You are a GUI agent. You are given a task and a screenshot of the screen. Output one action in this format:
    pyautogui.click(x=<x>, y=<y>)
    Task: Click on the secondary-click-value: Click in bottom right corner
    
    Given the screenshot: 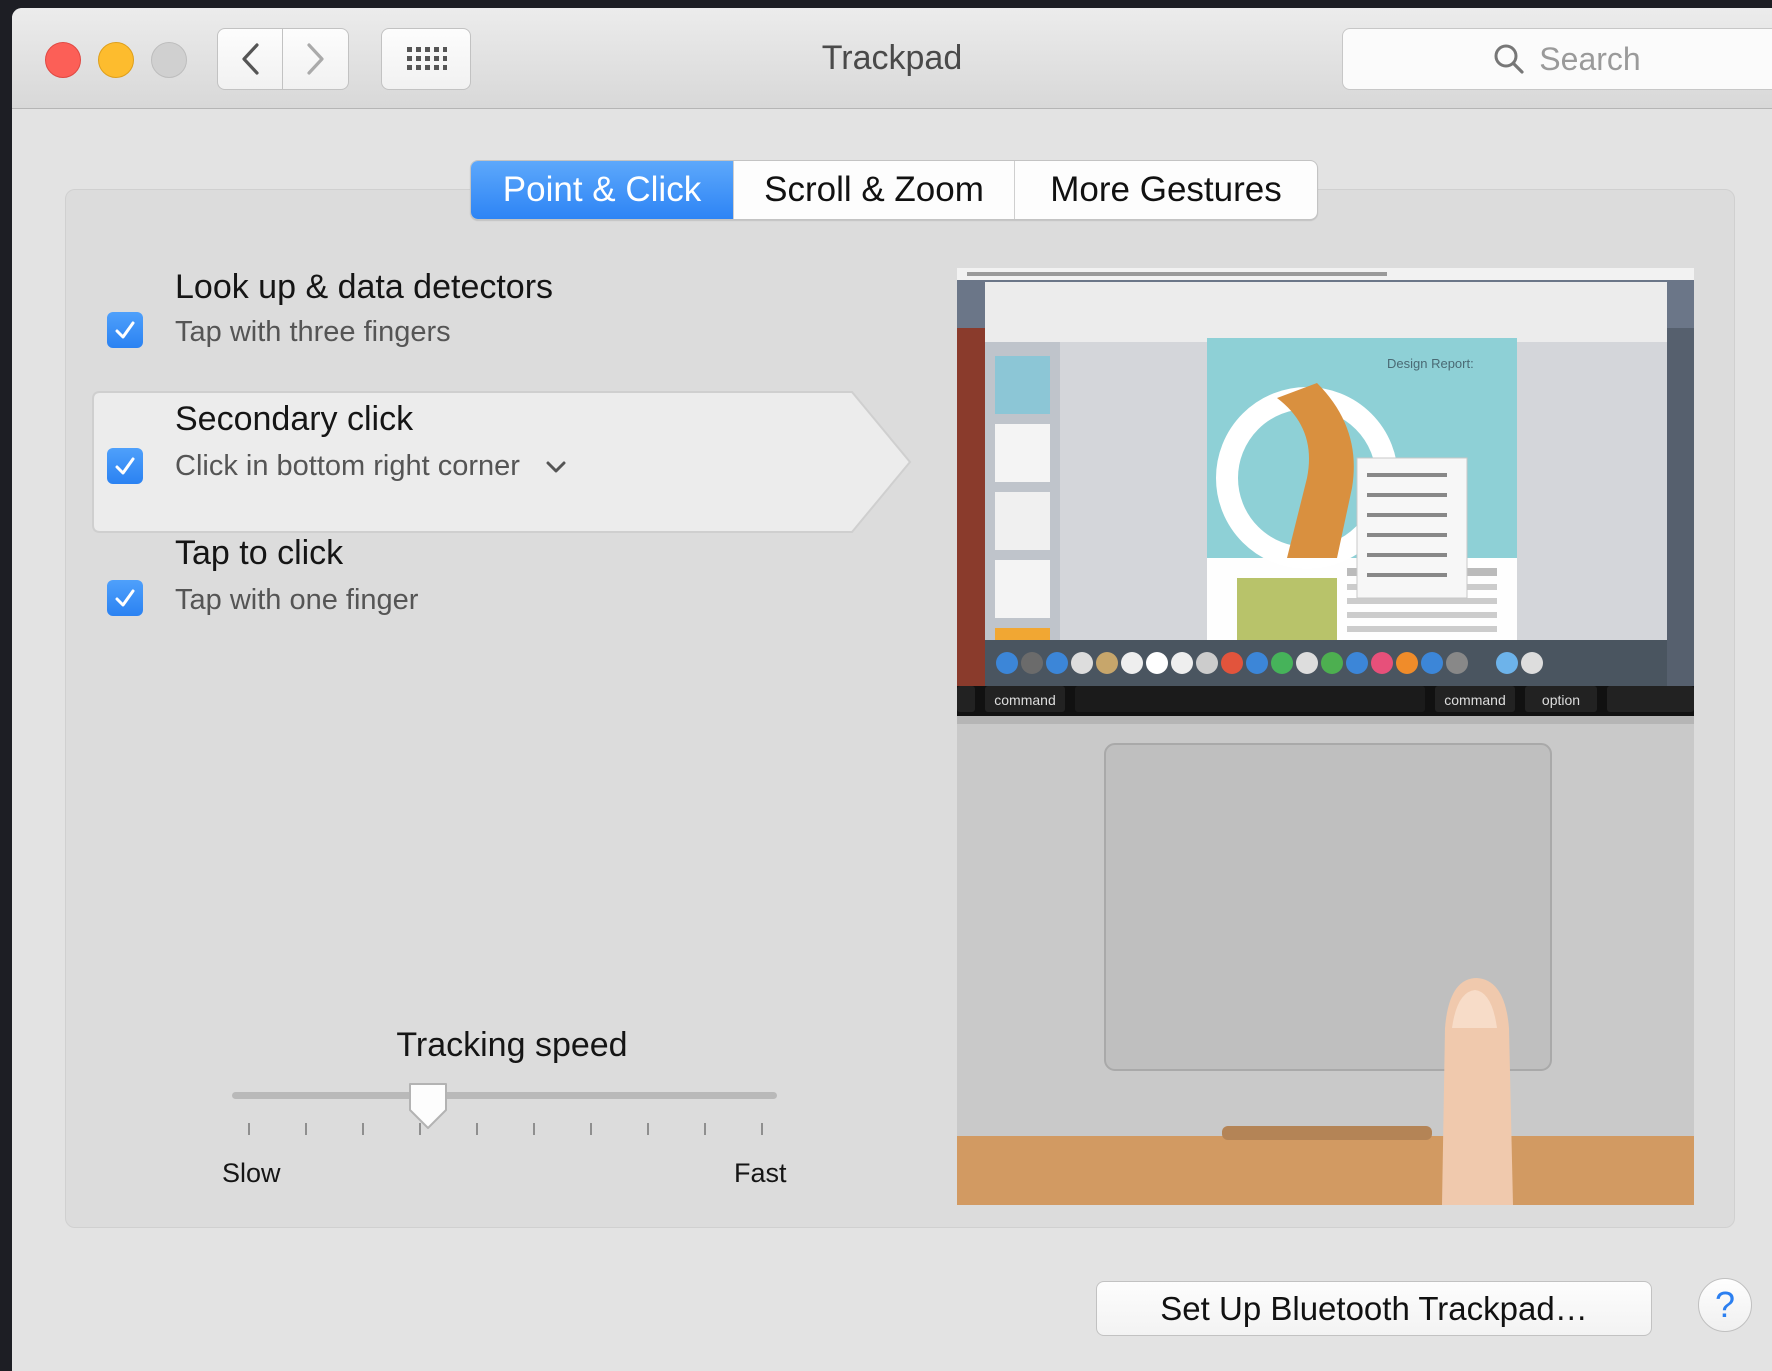 What is the action you would take?
    pyautogui.click(x=347, y=466)
    